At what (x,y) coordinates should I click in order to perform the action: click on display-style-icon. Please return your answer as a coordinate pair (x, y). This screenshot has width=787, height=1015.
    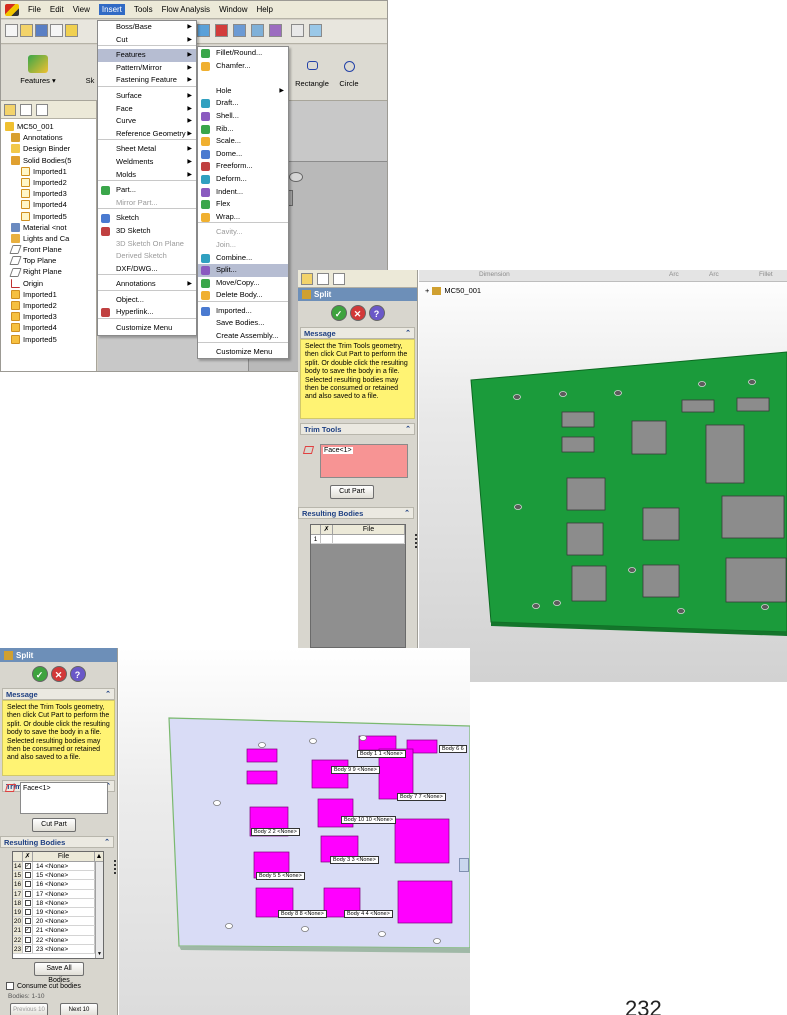
    Looking at the image, I should click on (257, 30).